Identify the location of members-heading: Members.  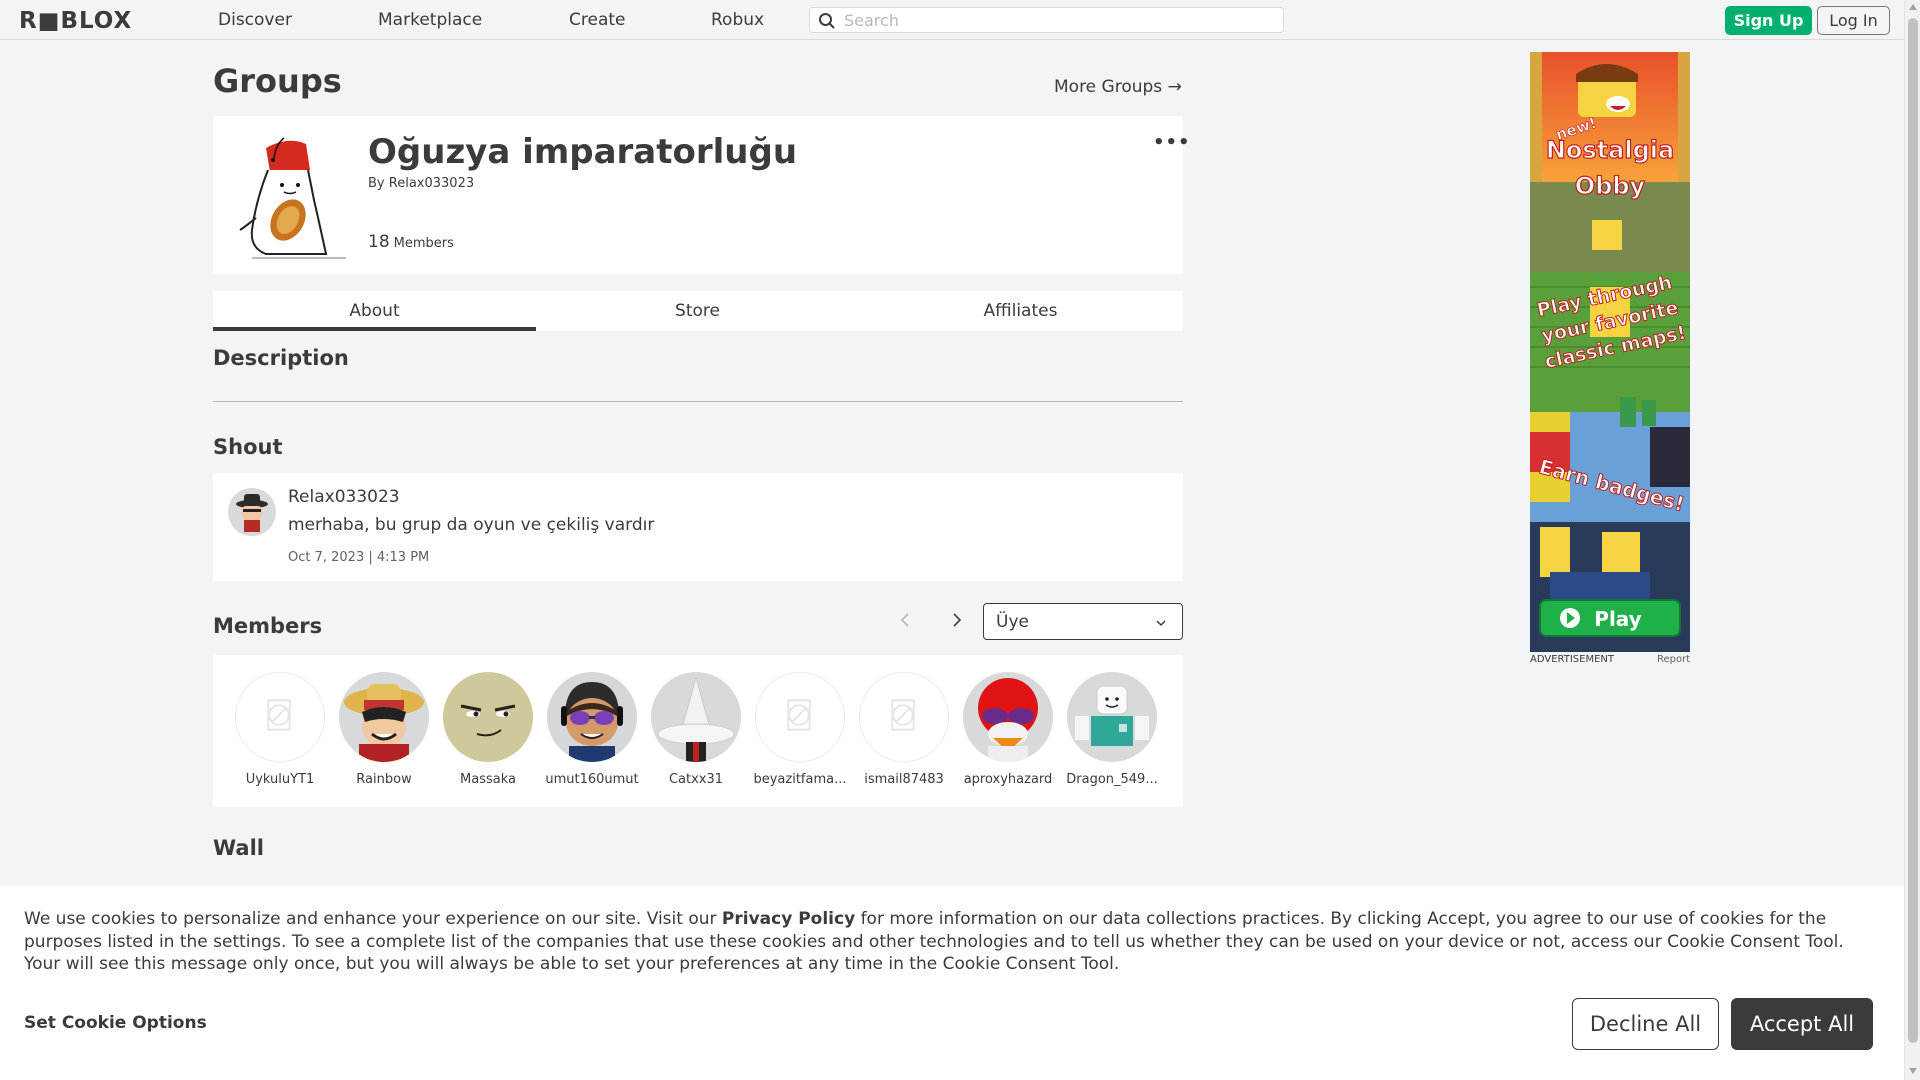
(268, 626).